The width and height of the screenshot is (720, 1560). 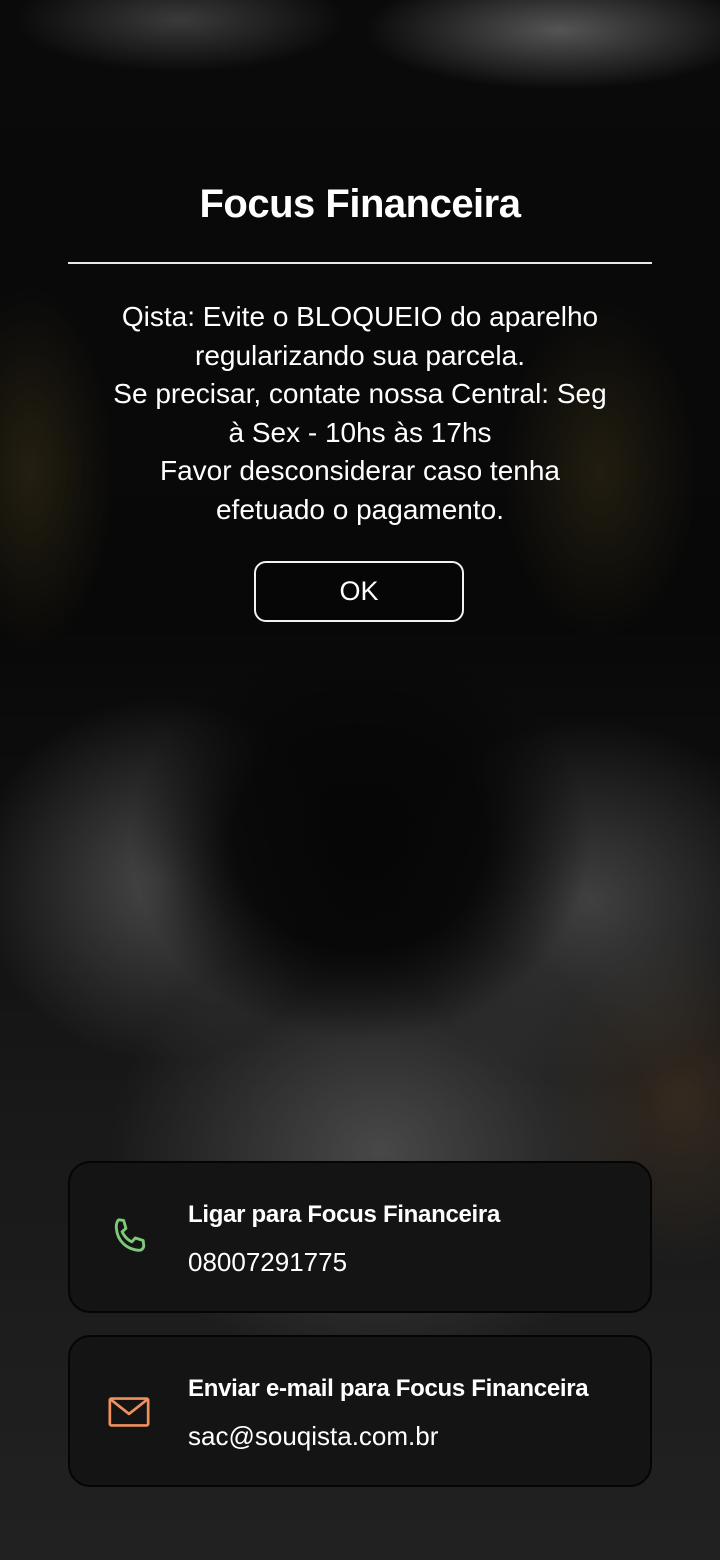 What do you see at coordinates (129, 1412) in the screenshot?
I see `mail-icon` at bounding box center [129, 1412].